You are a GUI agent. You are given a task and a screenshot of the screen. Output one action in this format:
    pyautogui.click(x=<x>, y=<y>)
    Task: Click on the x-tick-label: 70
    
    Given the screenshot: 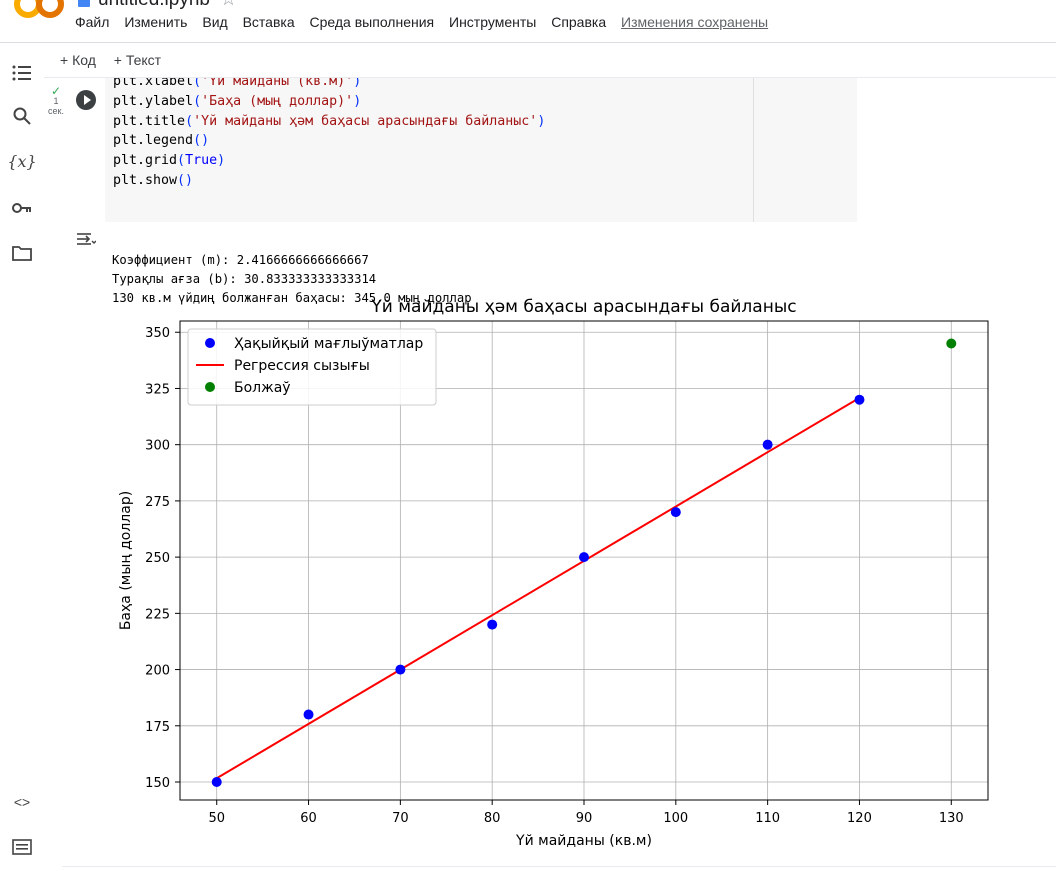 What is the action you would take?
    pyautogui.click(x=400, y=818)
    